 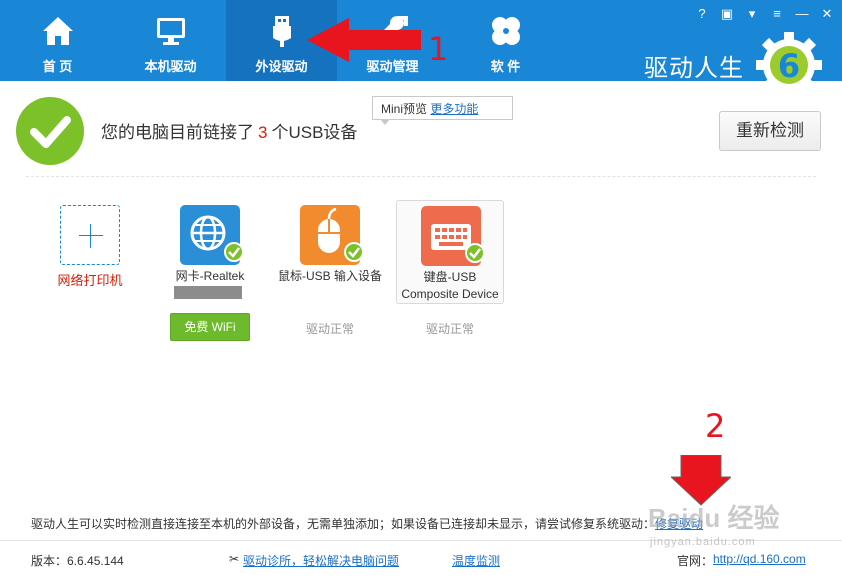 What do you see at coordinates (50, 131) in the screenshot?
I see `success-check-icon` at bounding box center [50, 131].